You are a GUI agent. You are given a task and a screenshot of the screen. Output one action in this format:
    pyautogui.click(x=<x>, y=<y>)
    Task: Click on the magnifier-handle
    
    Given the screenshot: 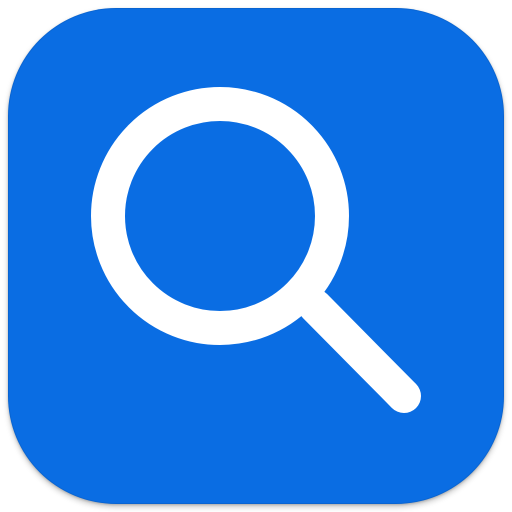 What is the action you would take?
    pyautogui.click(x=359, y=351)
    